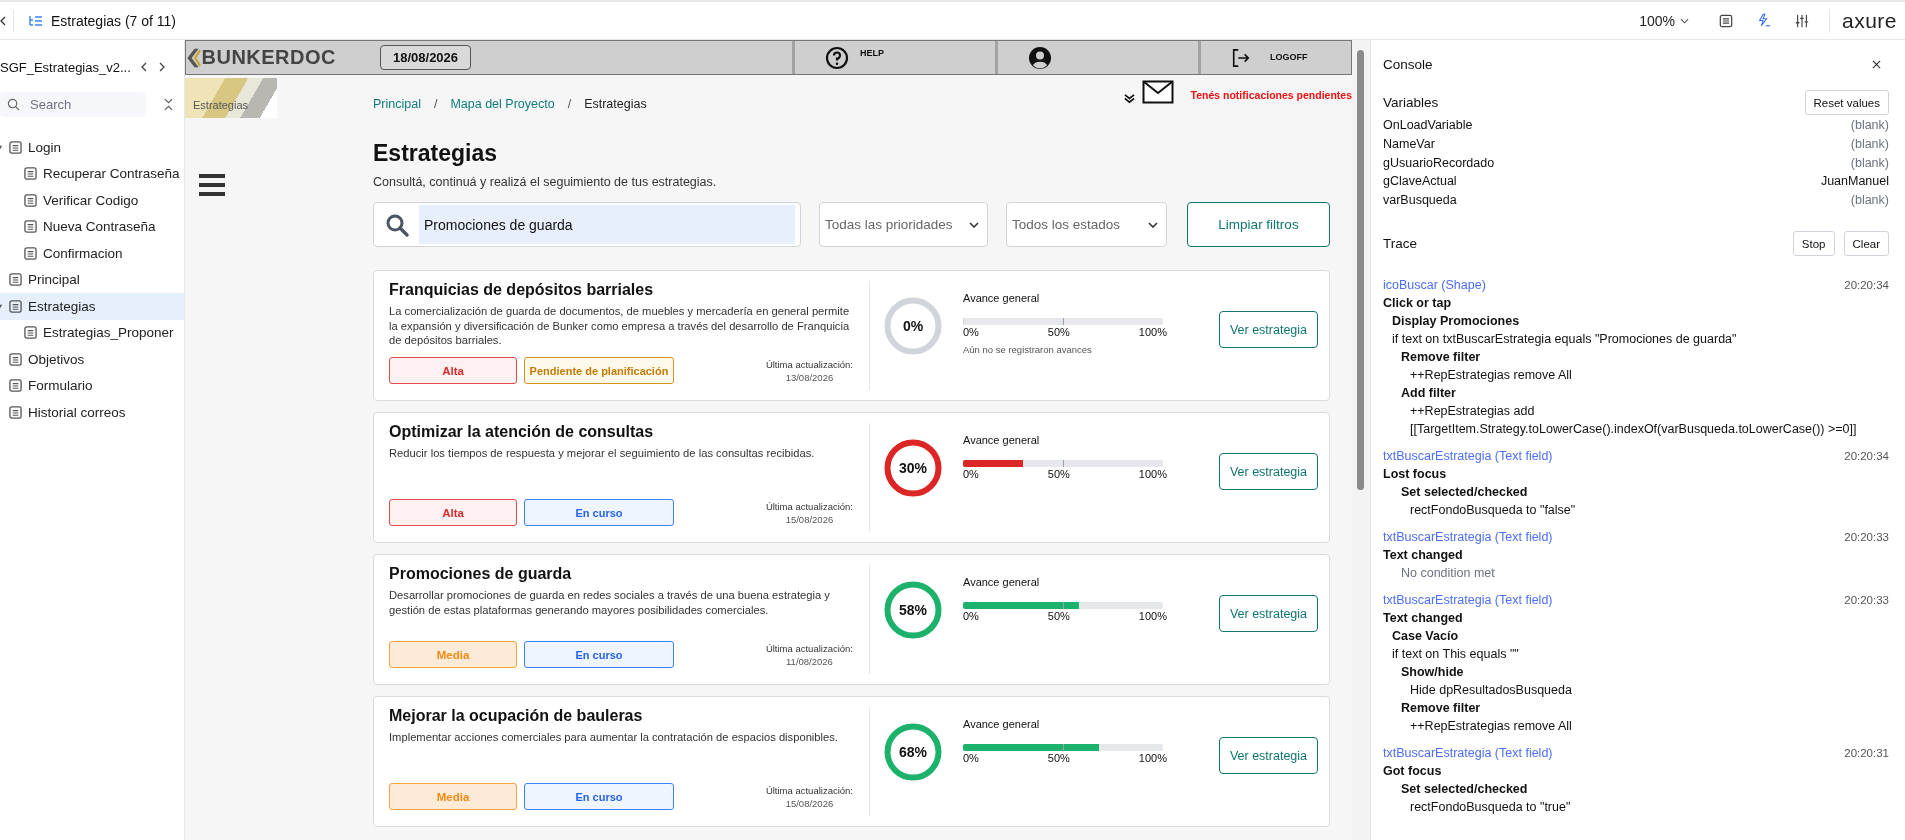  What do you see at coordinates (161, 67) in the screenshot?
I see `next-icon` at bounding box center [161, 67].